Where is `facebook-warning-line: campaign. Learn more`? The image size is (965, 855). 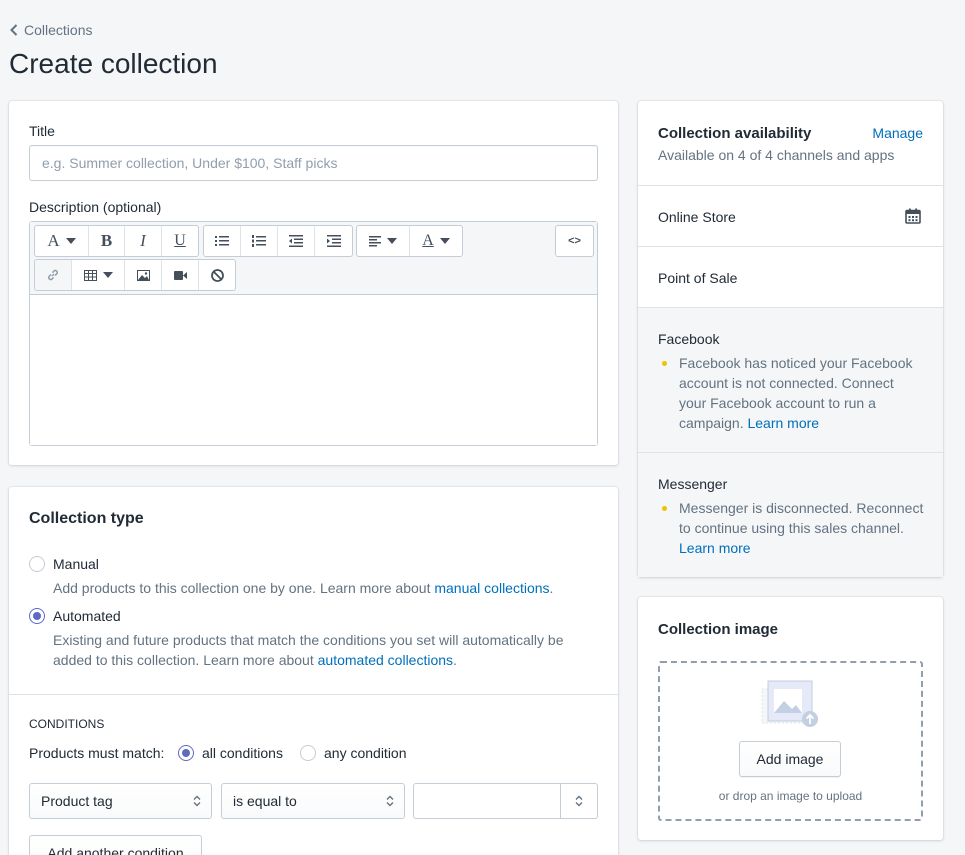 facebook-warning-line: campaign. Learn more is located at coordinates (795, 423).